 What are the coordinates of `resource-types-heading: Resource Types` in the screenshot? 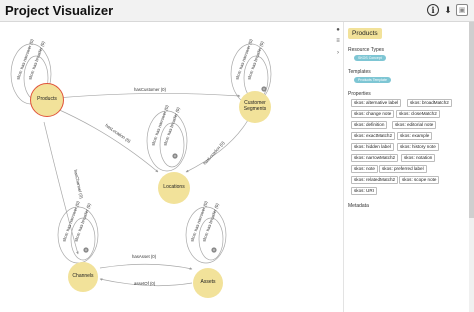 It's located at (366, 50).